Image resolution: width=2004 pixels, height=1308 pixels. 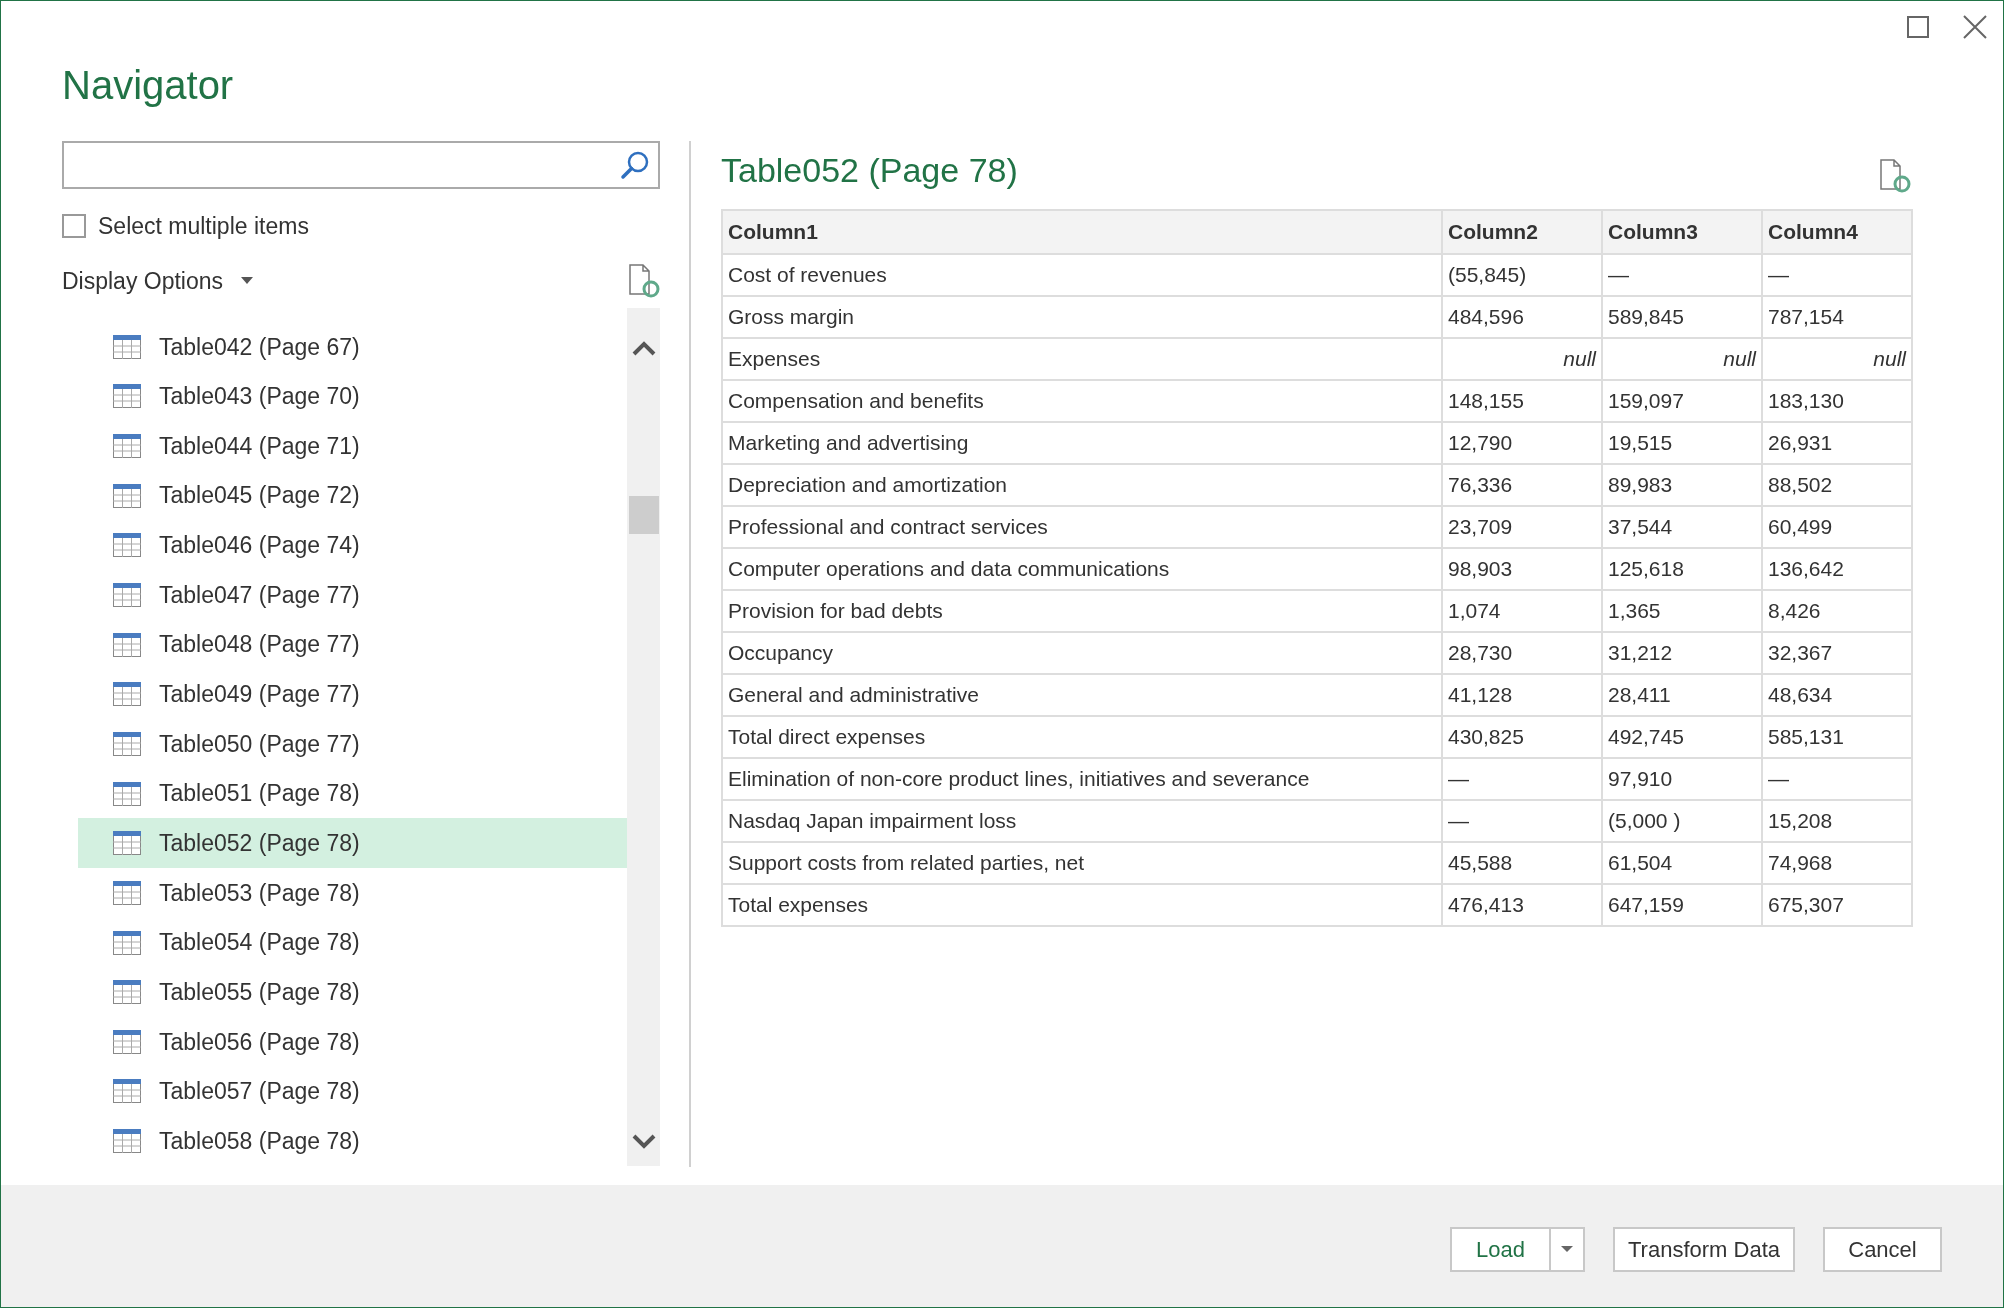 I want to click on scrollbar, so click(x=643, y=737).